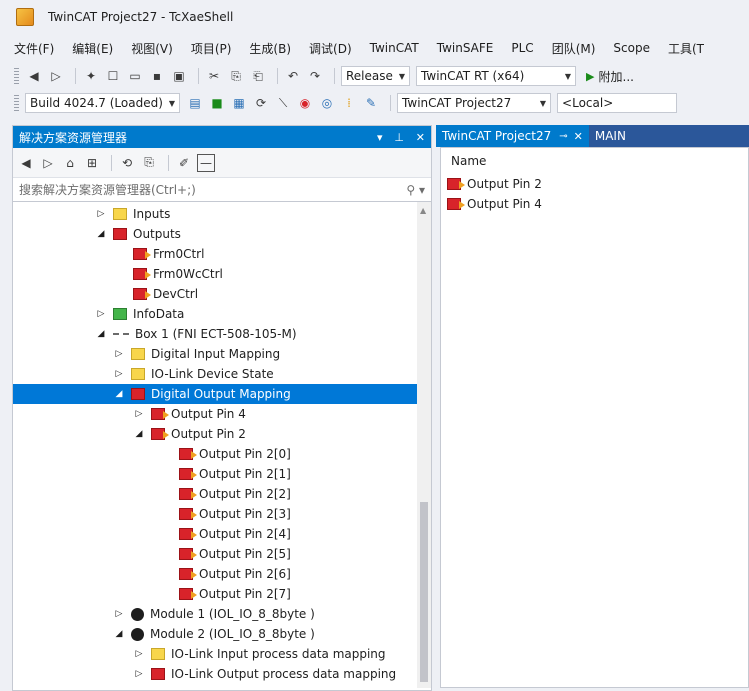 The image size is (749, 691). Describe the element at coordinates (315, 76) in the screenshot. I see `redo-icon: ↷` at that location.